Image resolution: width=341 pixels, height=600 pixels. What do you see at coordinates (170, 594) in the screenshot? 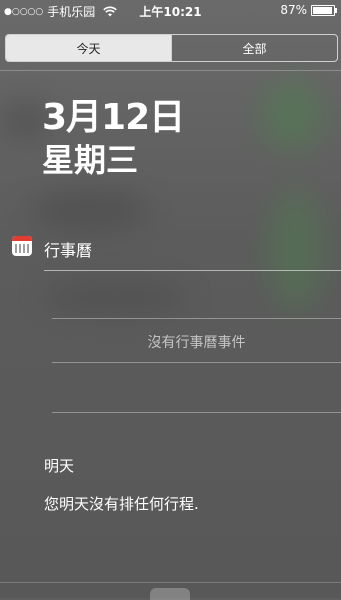
I see `close-handle` at bounding box center [170, 594].